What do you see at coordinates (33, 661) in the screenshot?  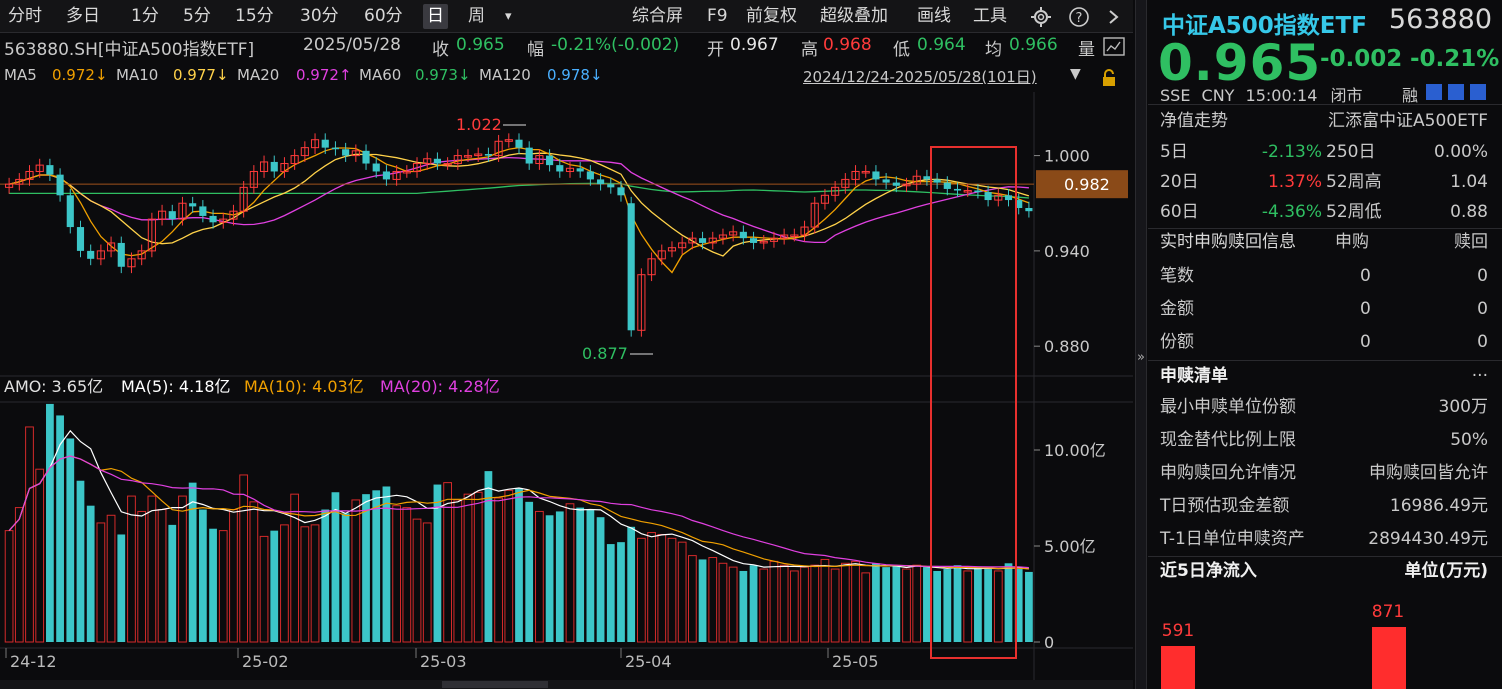 I see `x-axis-label: 24-12` at bounding box center [33, 661].